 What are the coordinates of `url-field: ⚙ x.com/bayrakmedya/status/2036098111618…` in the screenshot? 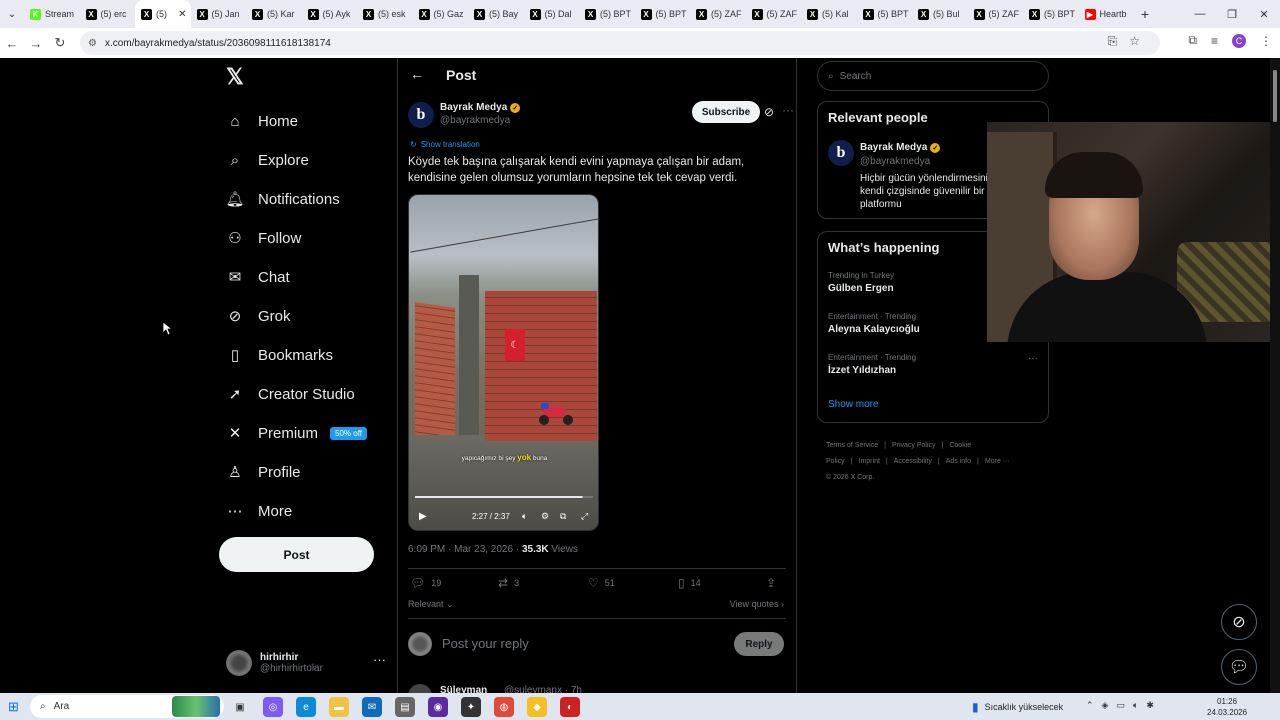 It's located at (620, 43).